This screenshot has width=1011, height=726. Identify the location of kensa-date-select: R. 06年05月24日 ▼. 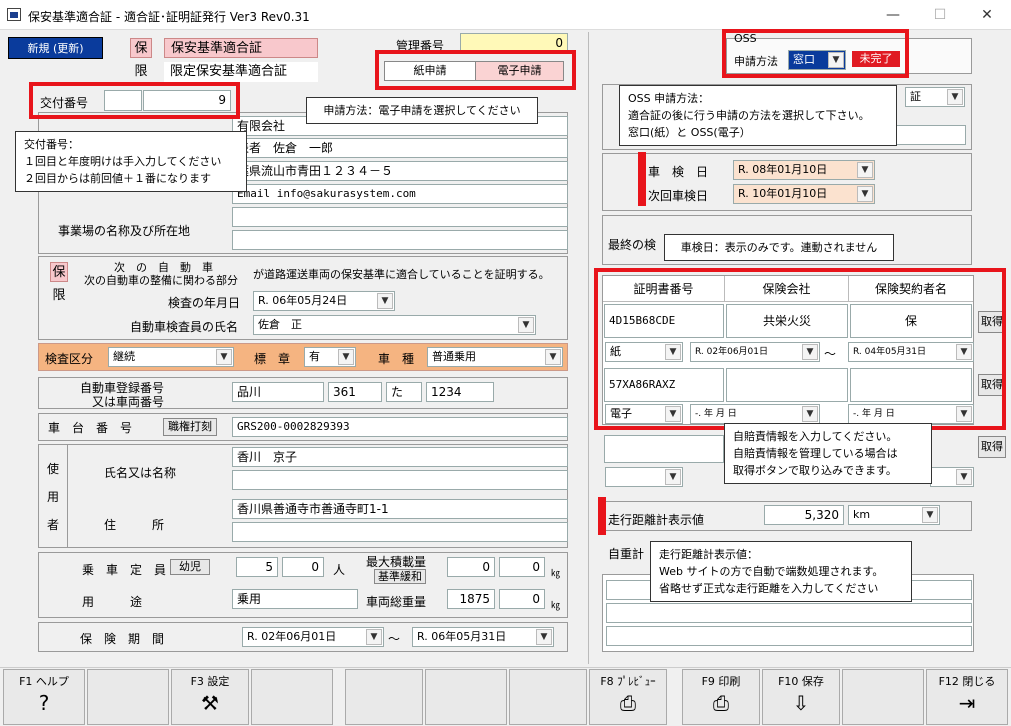
(324, 301).